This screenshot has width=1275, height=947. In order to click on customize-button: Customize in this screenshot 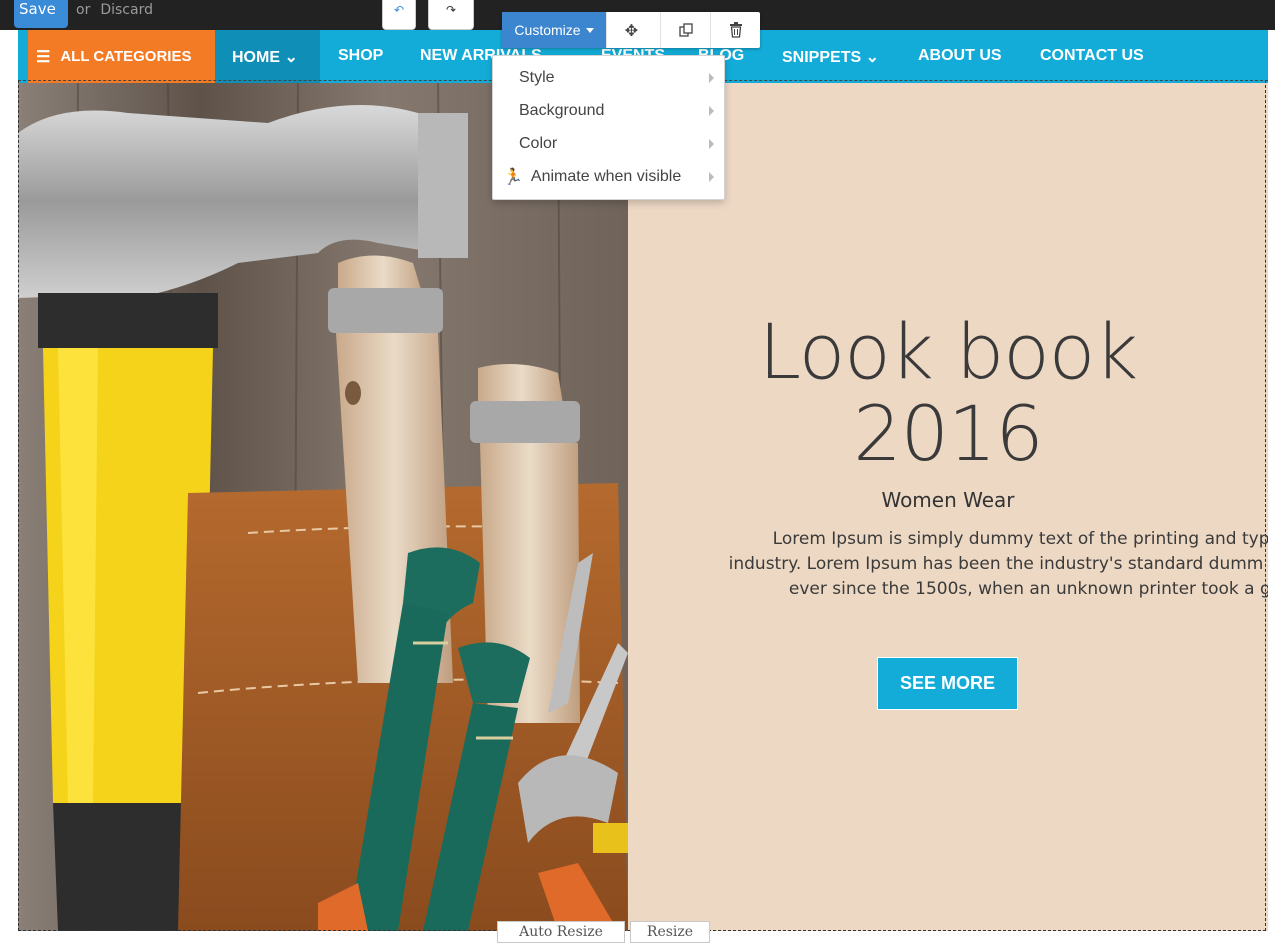, I will do `click(554, 30)`.